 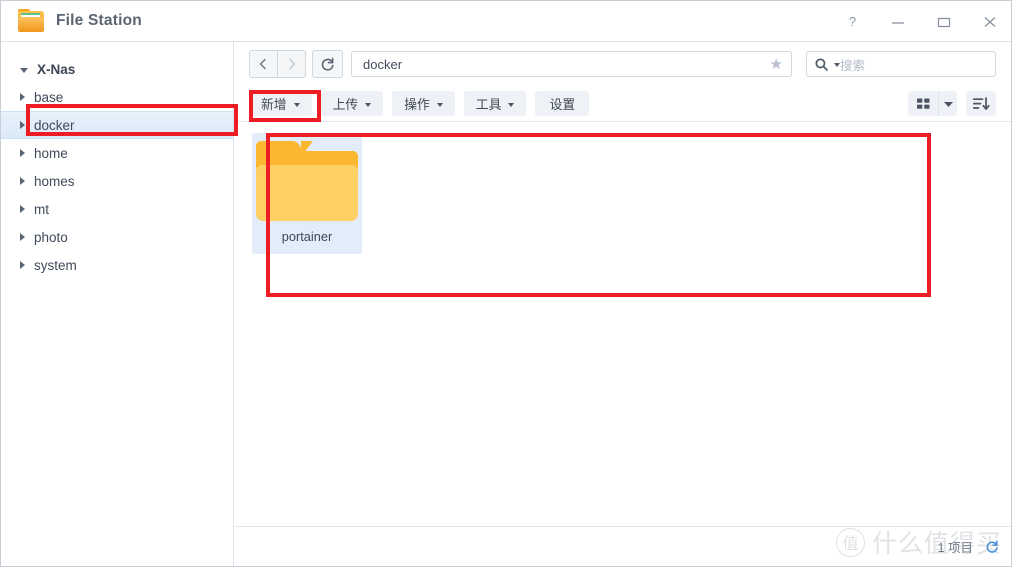 I want to click on sidebar-item-label: mt, so click(x=41, y=209).